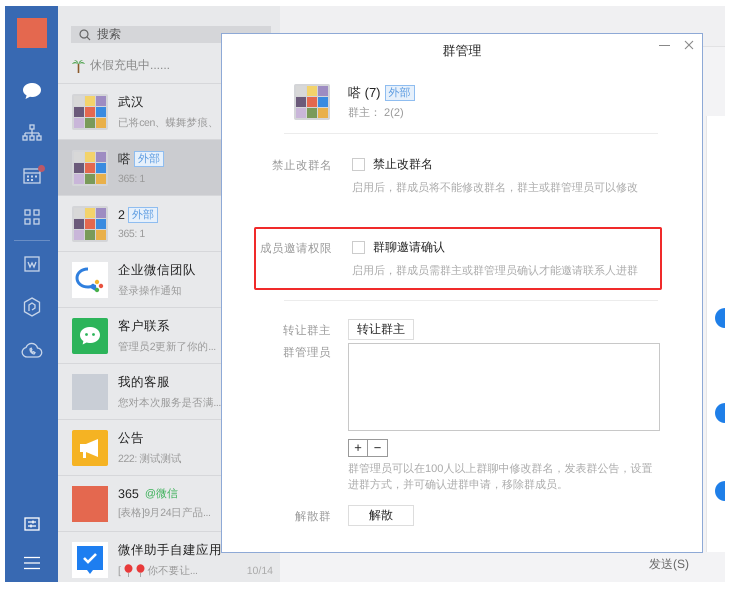  What do you see at coordinates (90, 336) in the screenshot?
I see `chat-bubble-logo` at bounding box center [90, 336].